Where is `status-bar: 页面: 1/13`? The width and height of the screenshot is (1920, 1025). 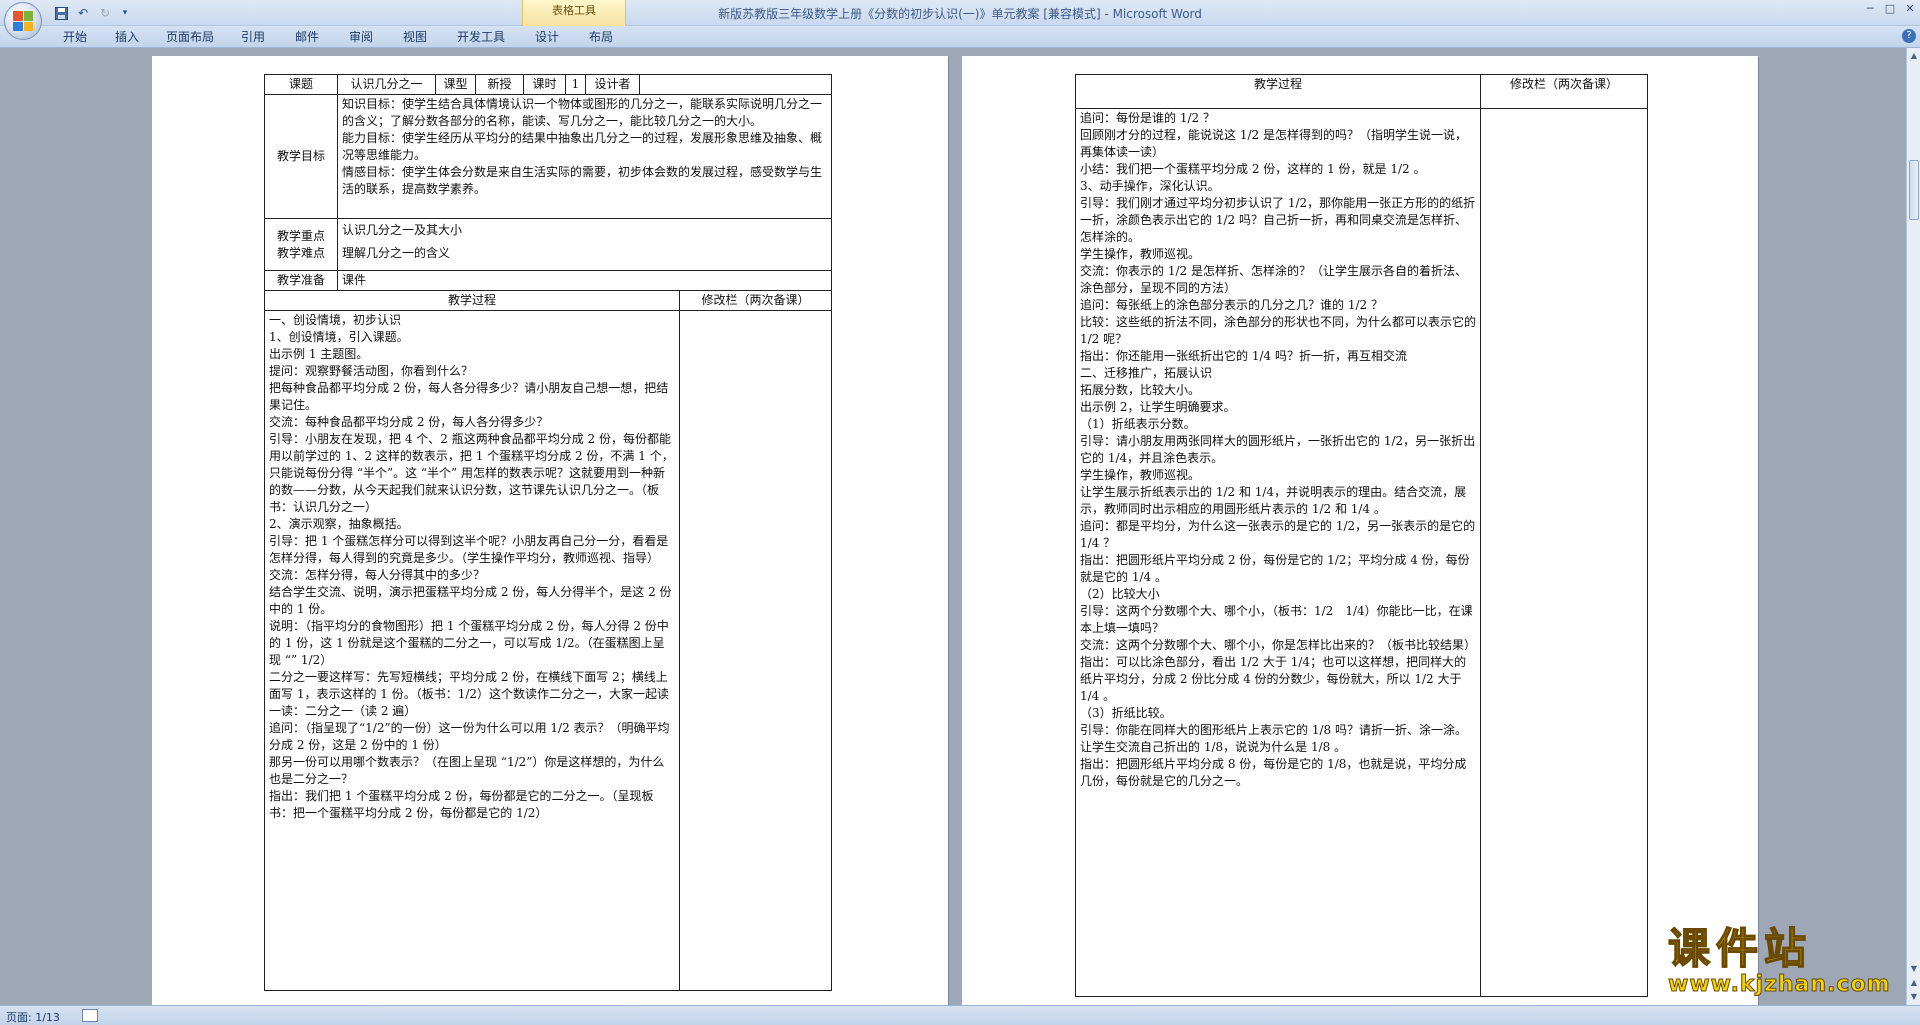
status-bar: 页面: 1/13 is located at coordinates (960, 1015).